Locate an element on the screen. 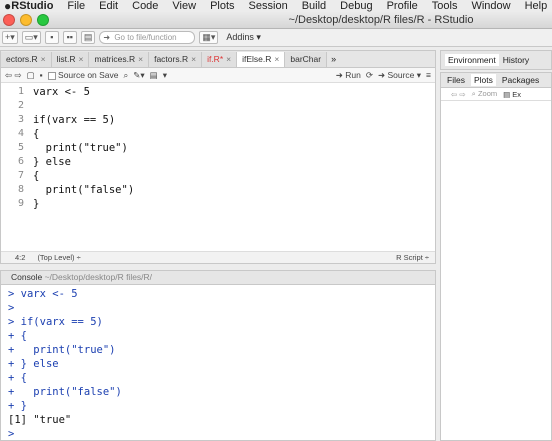  console-text: [1] "true" is located at coordinates (40, 420).